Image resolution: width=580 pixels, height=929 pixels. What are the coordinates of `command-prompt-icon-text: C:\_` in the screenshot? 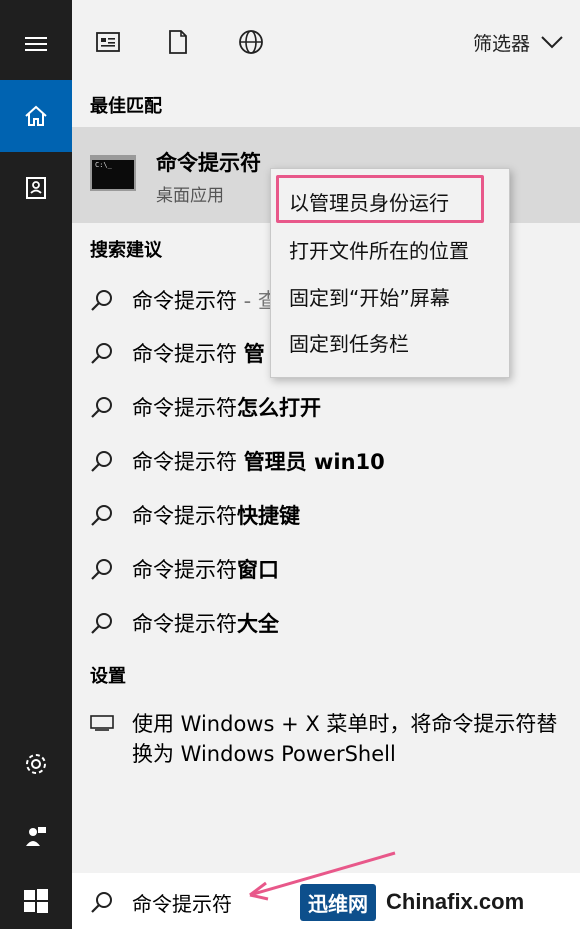 It's located at (103, 165).